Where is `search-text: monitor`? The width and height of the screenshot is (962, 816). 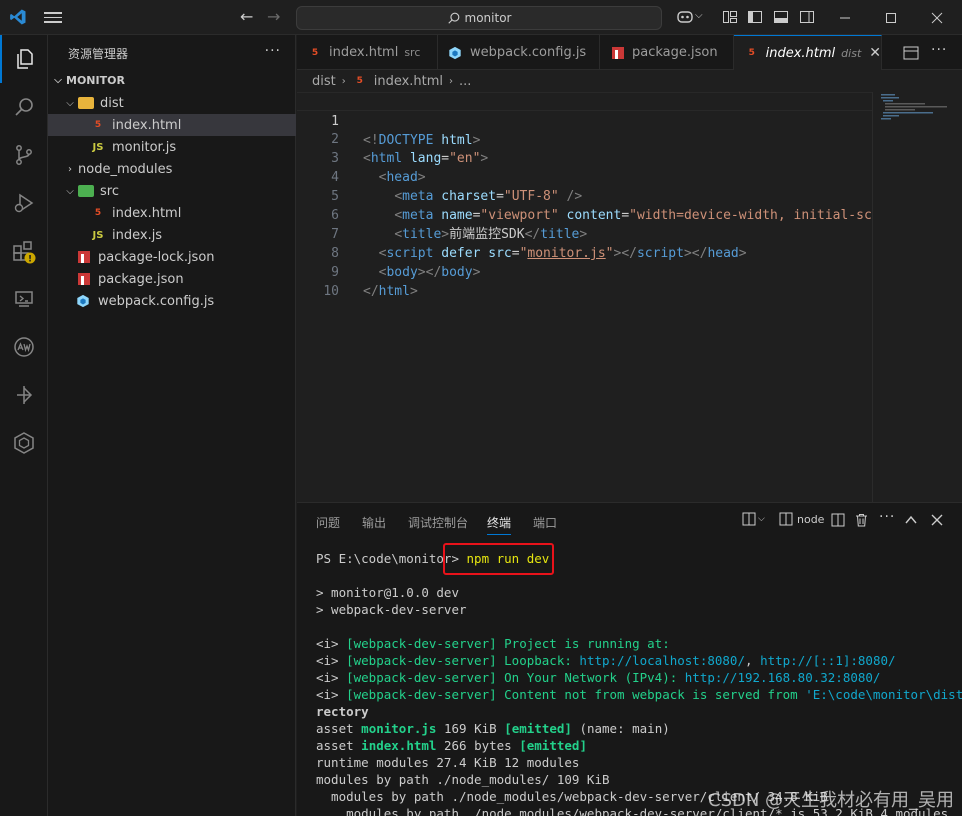 search-text: monitor is located at coordinates (488, 18).